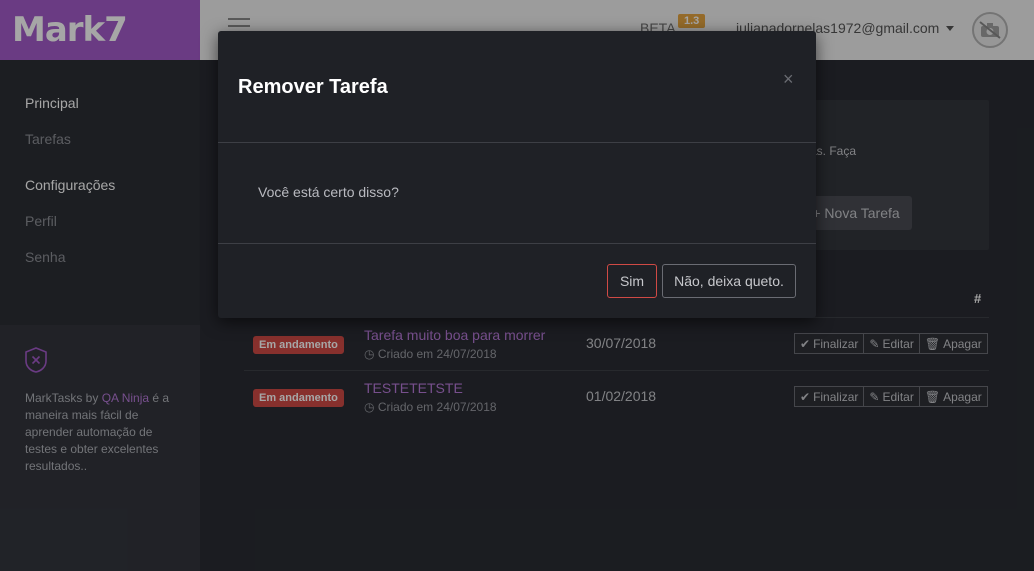  I want to click on cancel-button: Não, deixa queto., so click(729, 281).